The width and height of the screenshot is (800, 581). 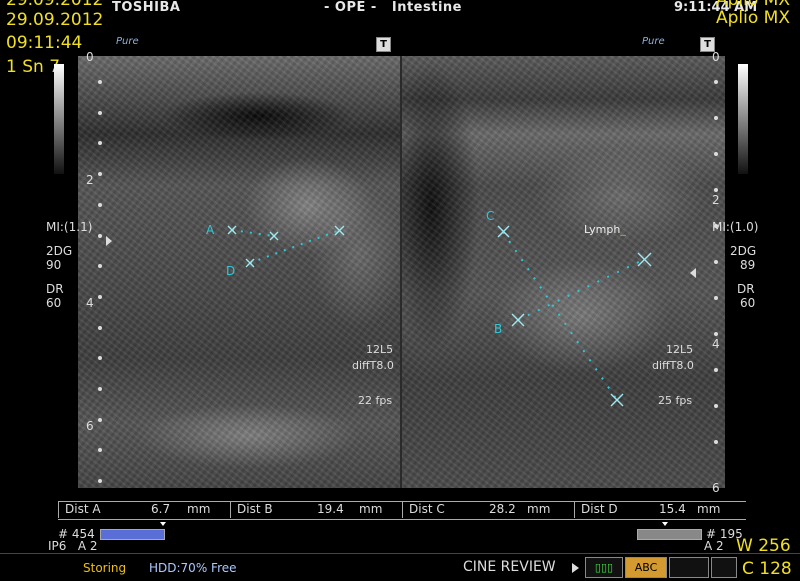 I want to click on dr-value-left: 60, so click(x=54, y=303).